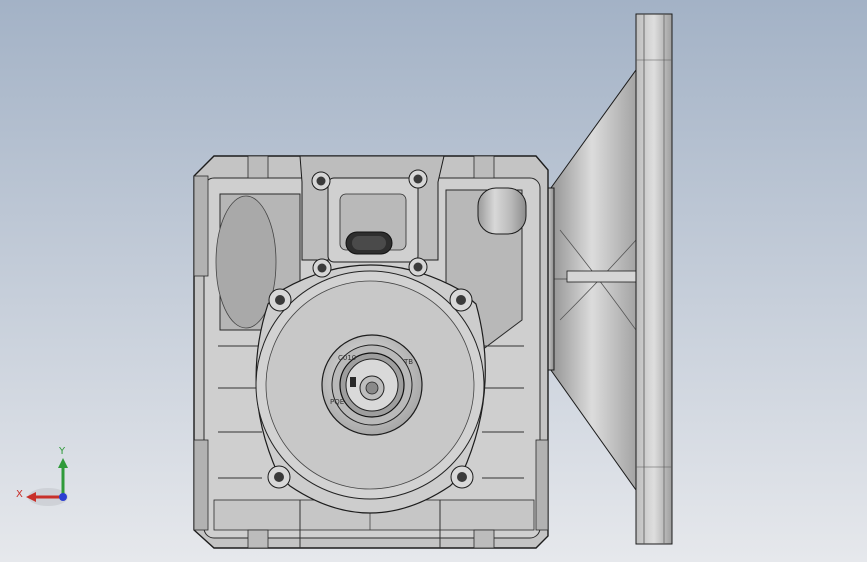 The width and height of the screenshot is (867, 562). What do you see at coordinates (408, 362) in the screenshot?
I see `seal-label-right: TB` at bounding box center [408, 362].